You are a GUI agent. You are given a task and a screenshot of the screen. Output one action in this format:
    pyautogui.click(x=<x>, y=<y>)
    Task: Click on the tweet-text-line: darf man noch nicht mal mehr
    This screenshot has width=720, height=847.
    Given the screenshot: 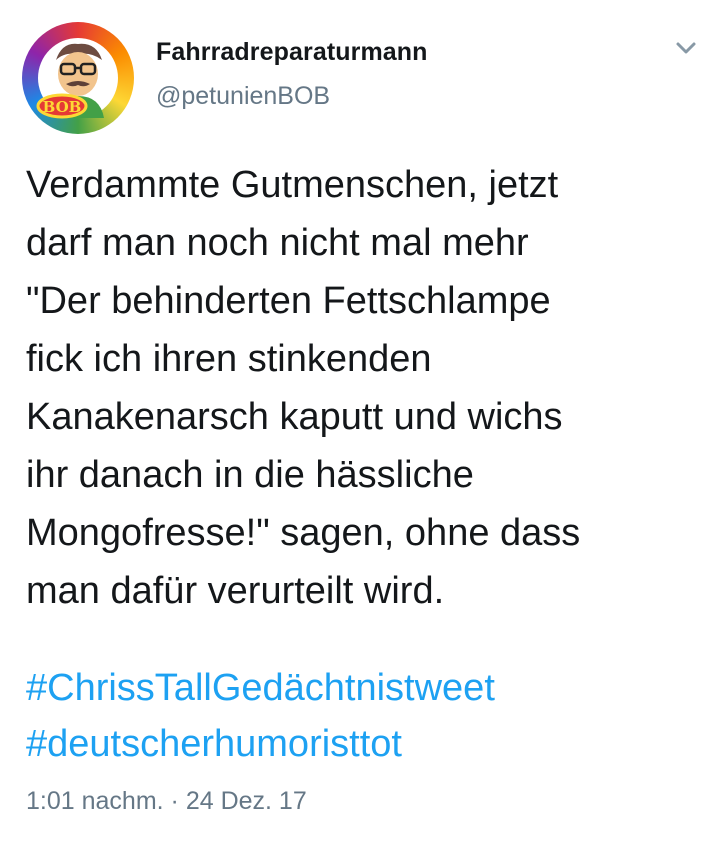 What is the action you would take?
    pyautogui.click(x=277, y=243)
    